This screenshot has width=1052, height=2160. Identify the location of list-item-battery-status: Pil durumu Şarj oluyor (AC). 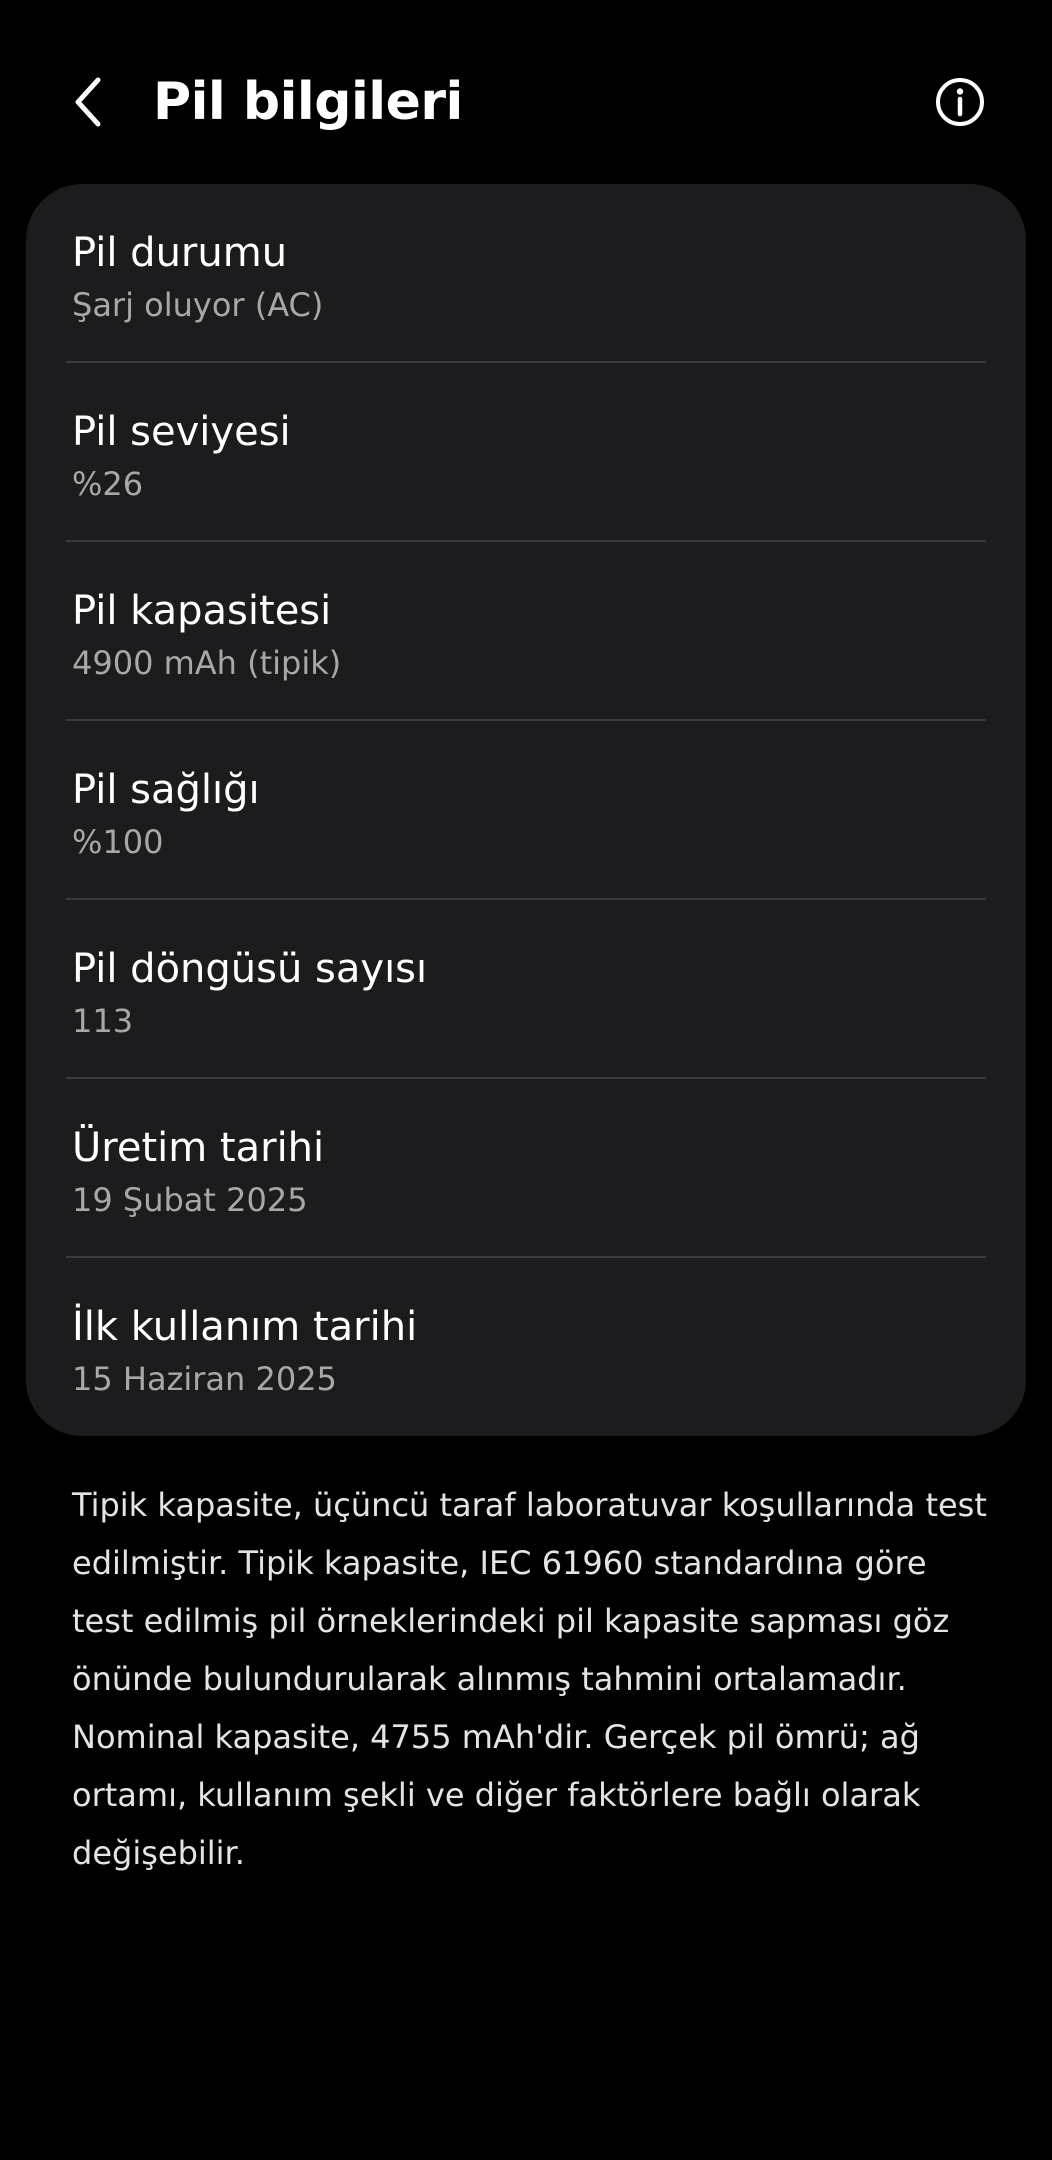
(526, 273).